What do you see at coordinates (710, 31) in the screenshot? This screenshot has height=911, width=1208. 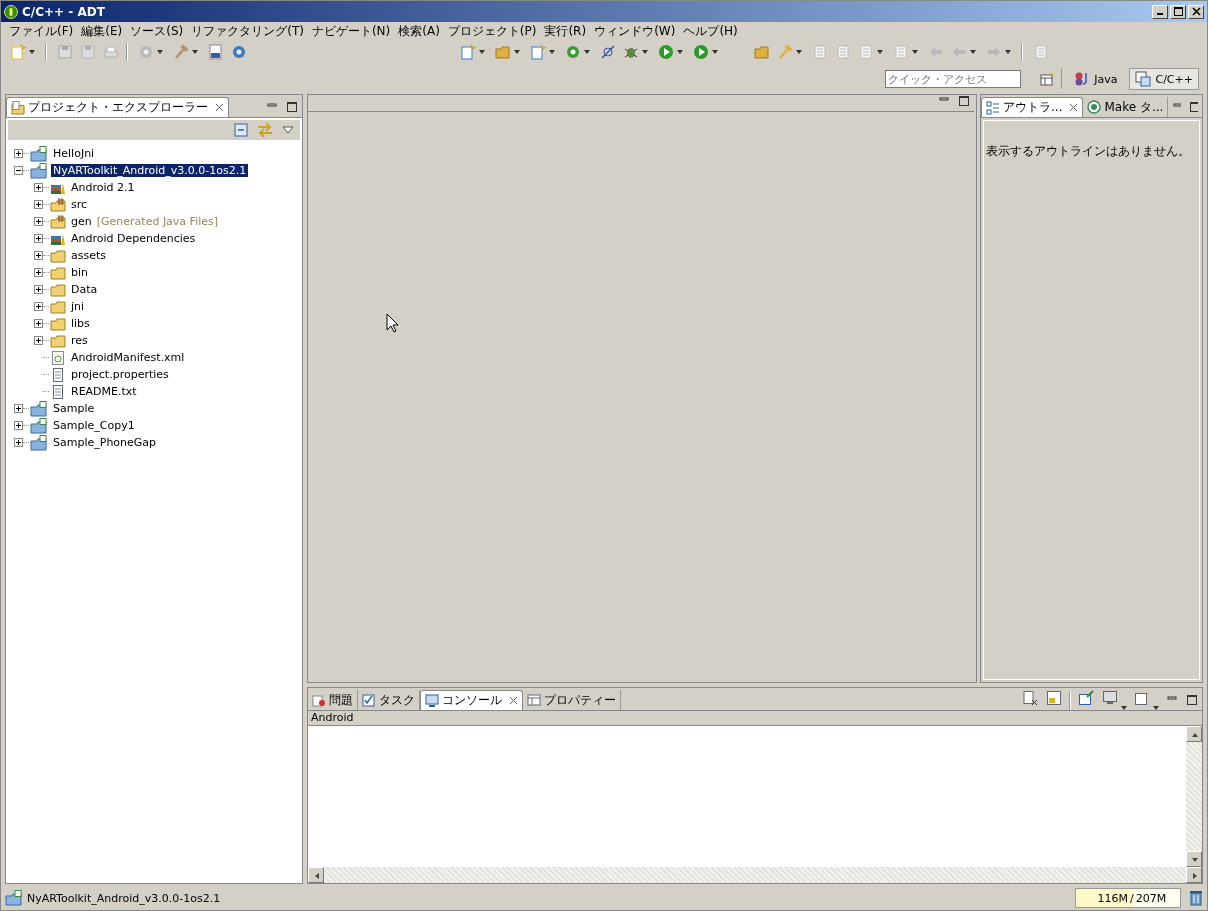 I see `menu-item: ヘルプ(H)` at bounding box center [710, 31].